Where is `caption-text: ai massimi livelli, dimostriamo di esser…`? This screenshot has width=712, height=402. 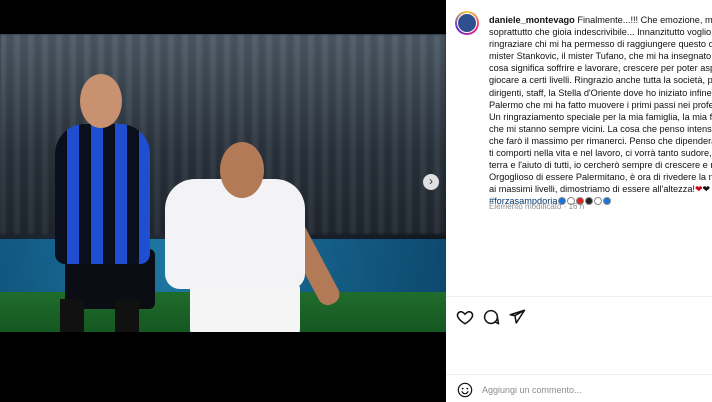 caption-text: ai massimi livelli, dimostriamo di esser… is located at coordinates (592, 189).